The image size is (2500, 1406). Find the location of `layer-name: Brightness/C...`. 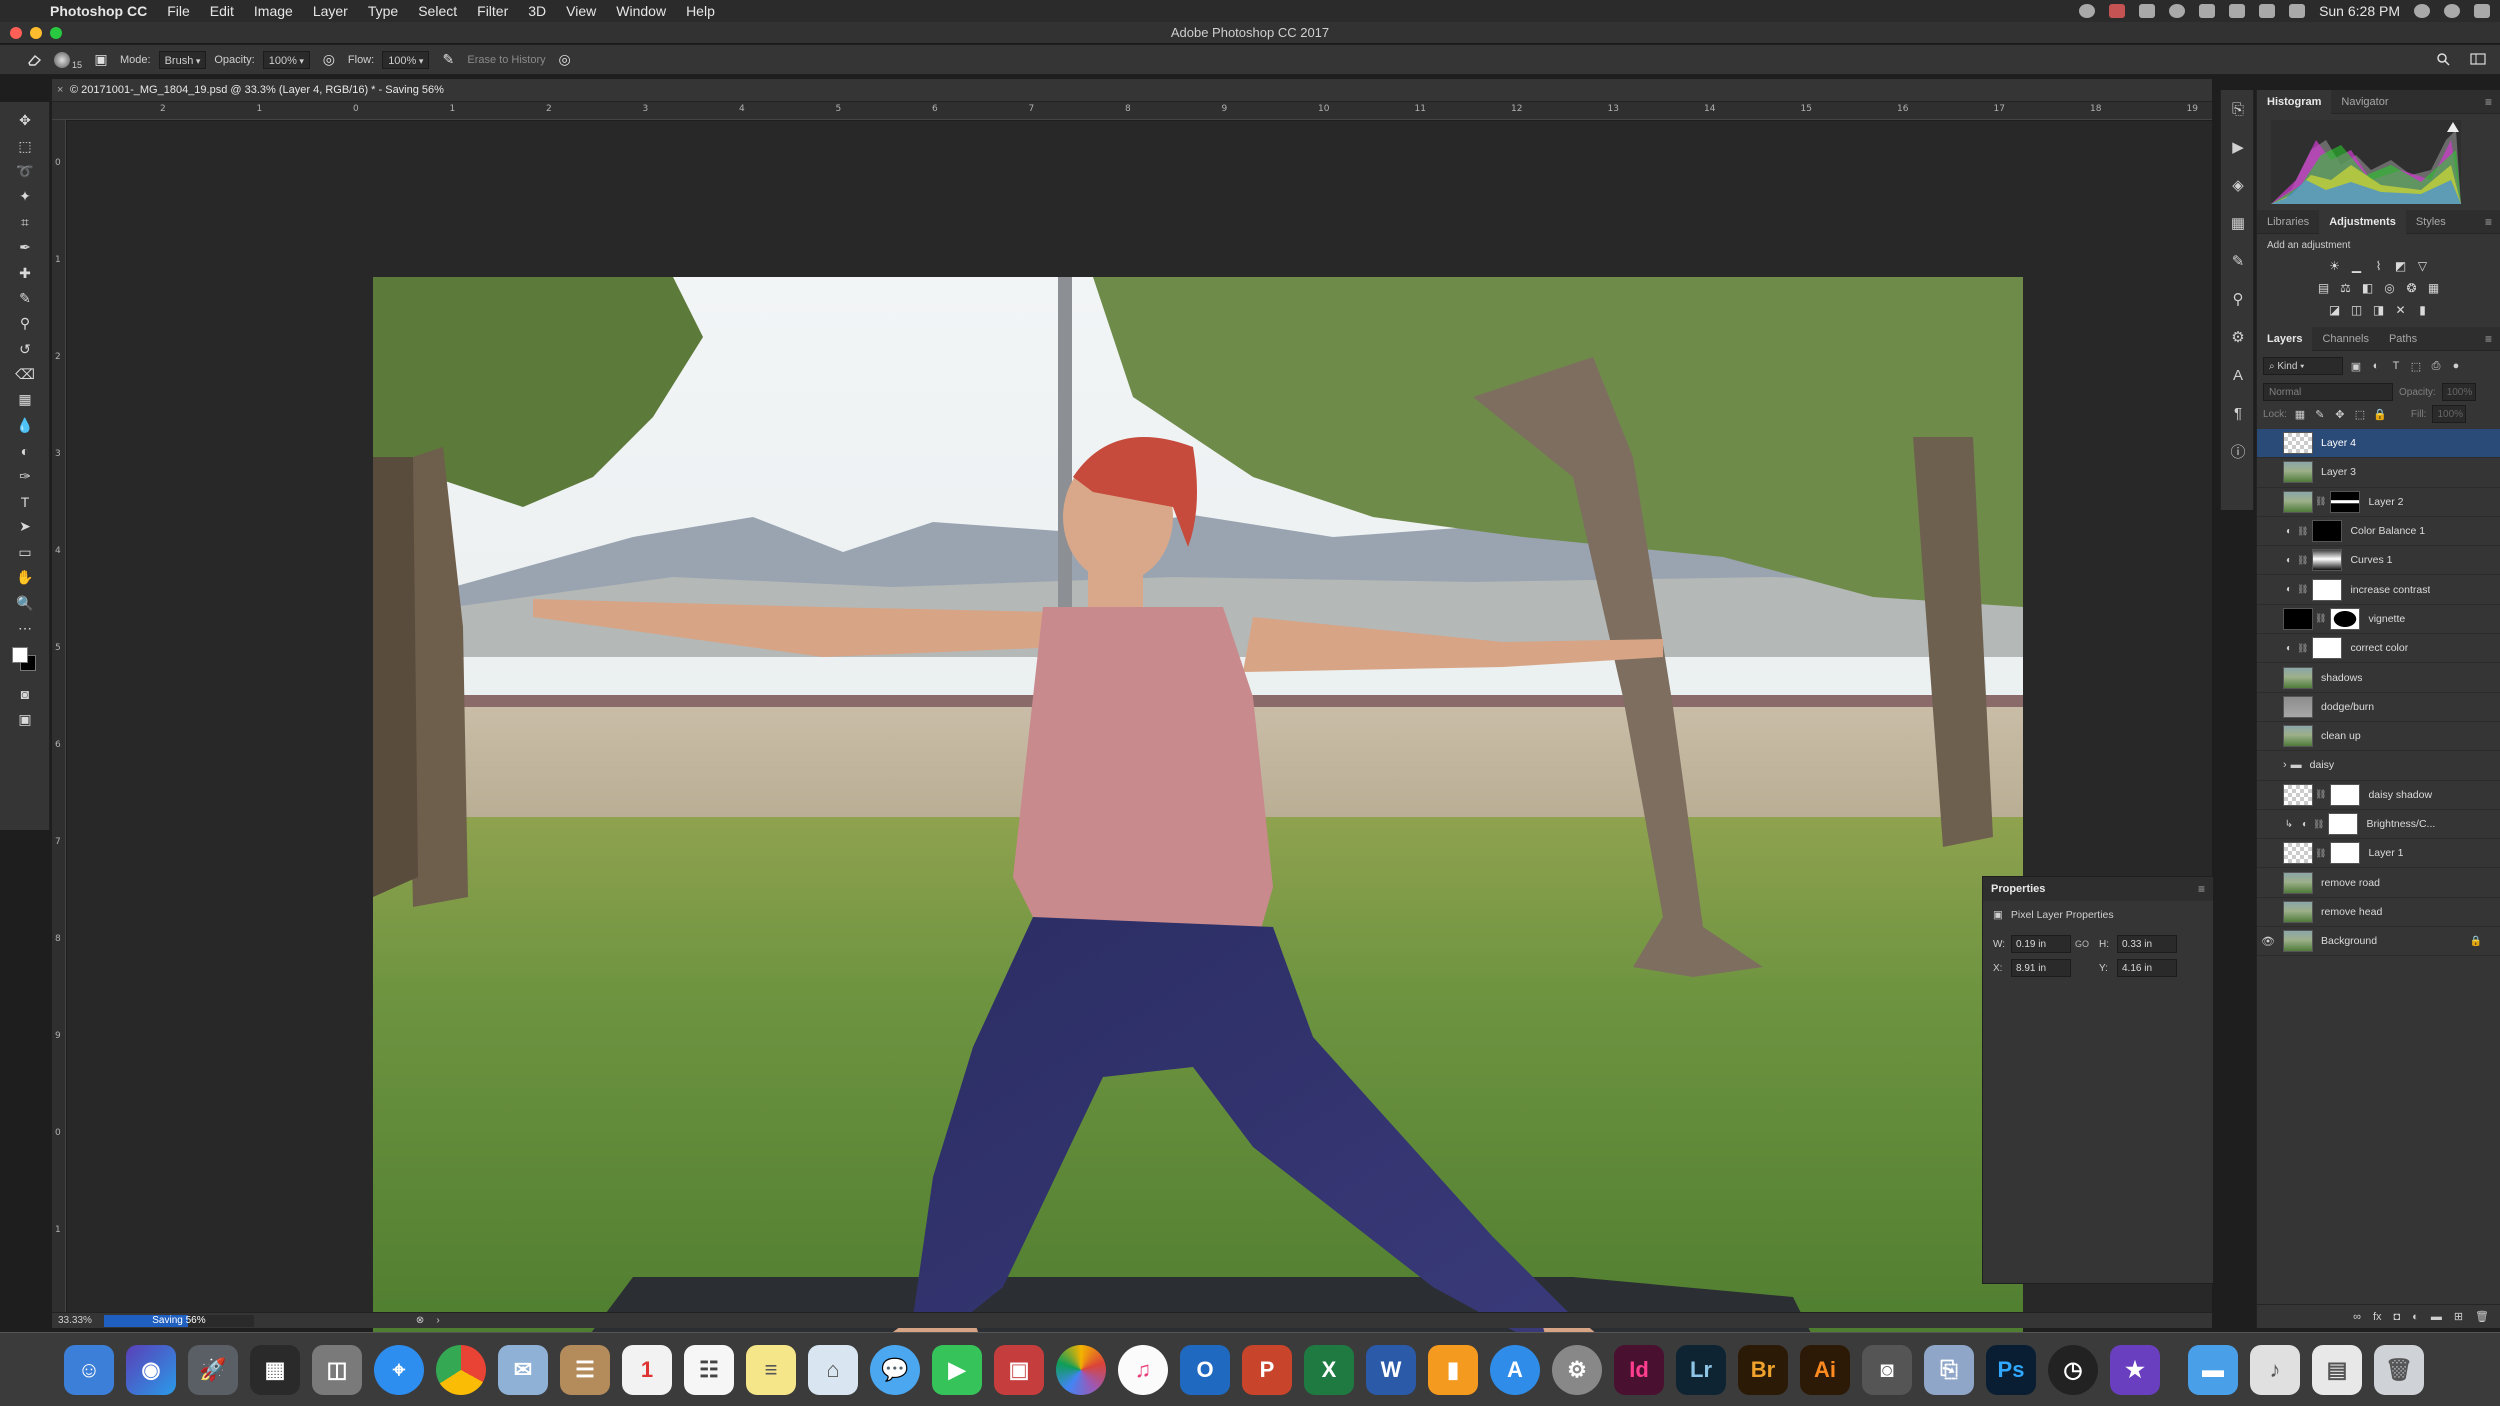

layer-name: Brightness/C... is located at coordinates (2400, 824).